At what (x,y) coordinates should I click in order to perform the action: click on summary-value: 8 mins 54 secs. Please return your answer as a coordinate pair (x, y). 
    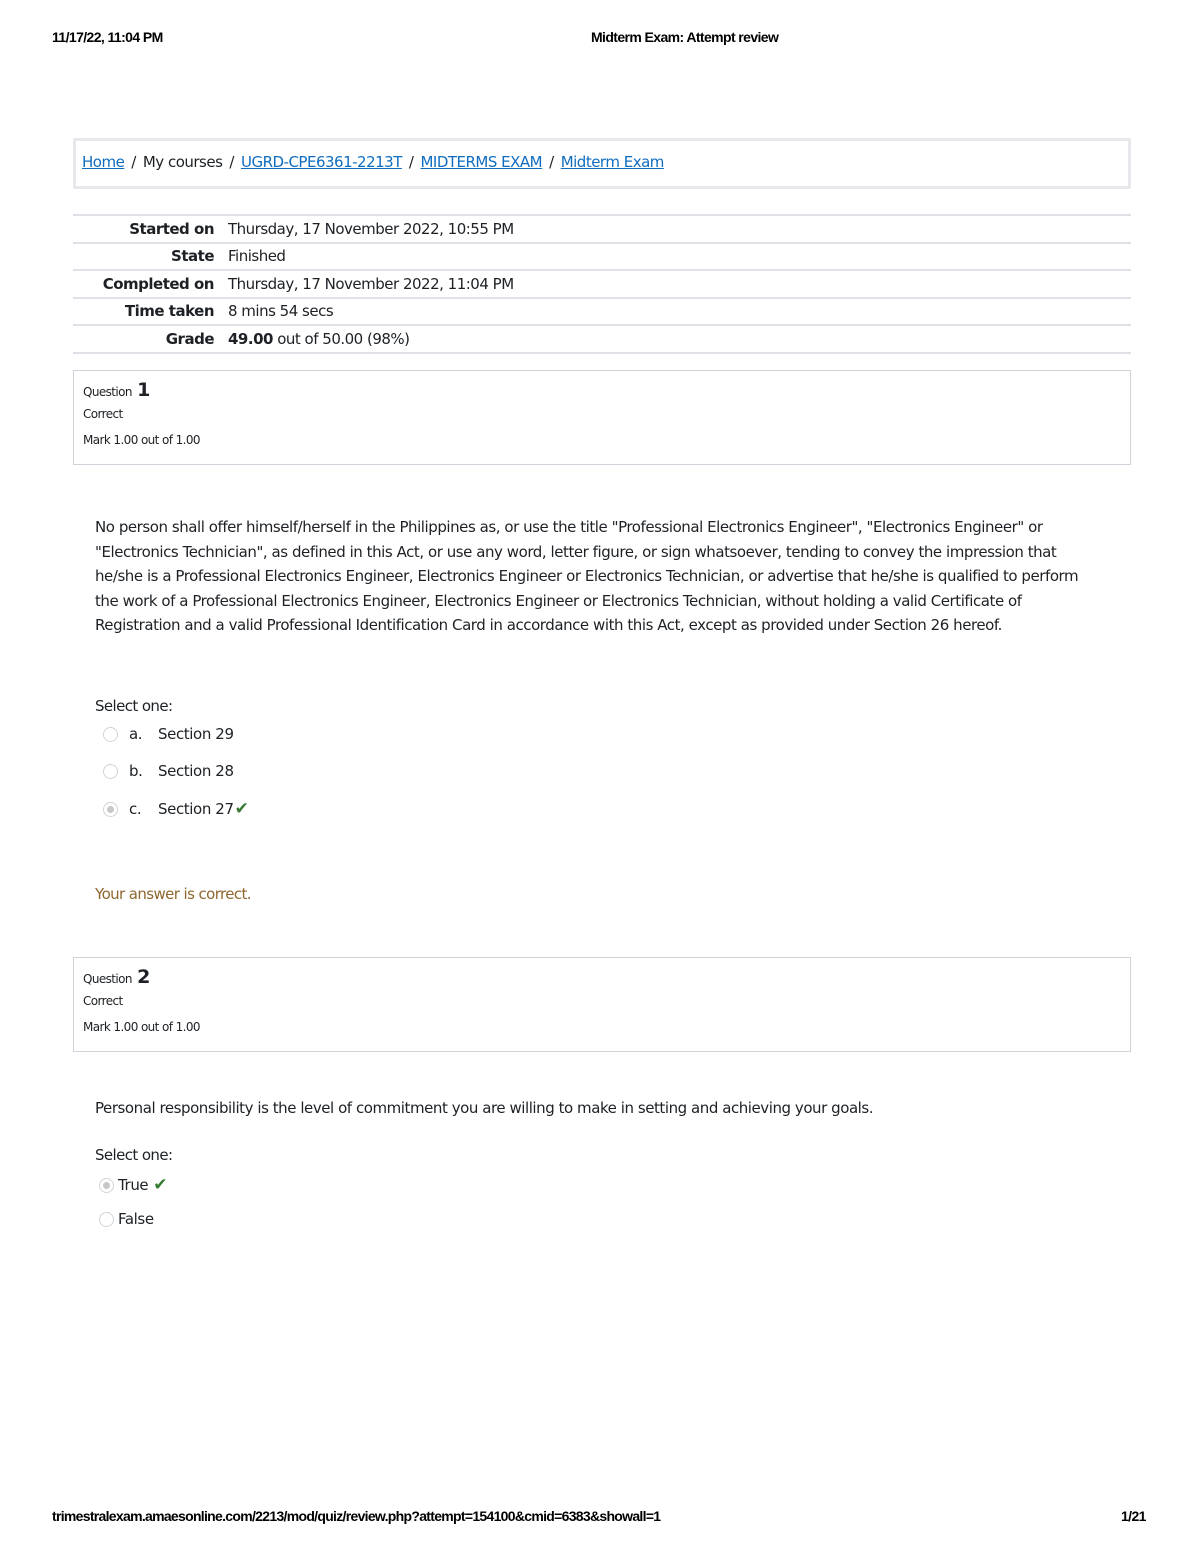
    Looking at the image, I should click on (281, 311).